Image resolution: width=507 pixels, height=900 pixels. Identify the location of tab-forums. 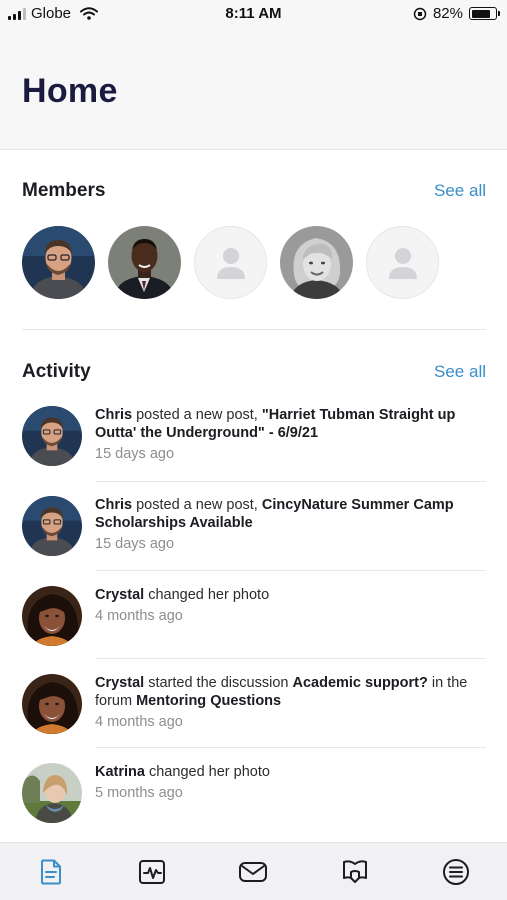
(355, 872).